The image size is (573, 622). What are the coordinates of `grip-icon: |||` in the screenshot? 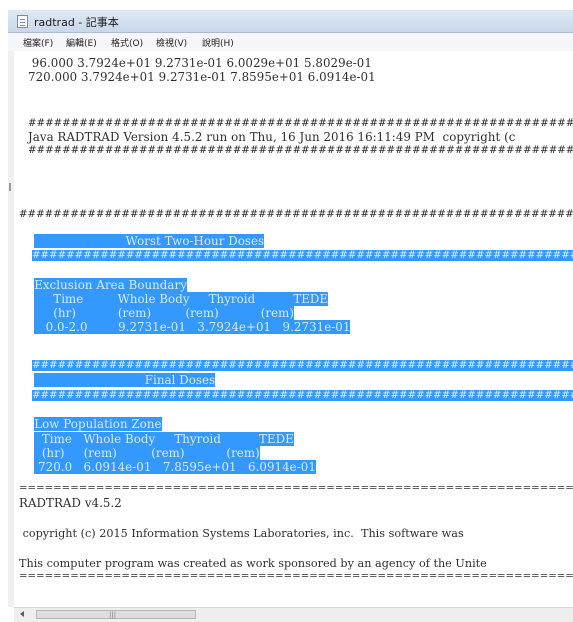 It's located at (113, 615).